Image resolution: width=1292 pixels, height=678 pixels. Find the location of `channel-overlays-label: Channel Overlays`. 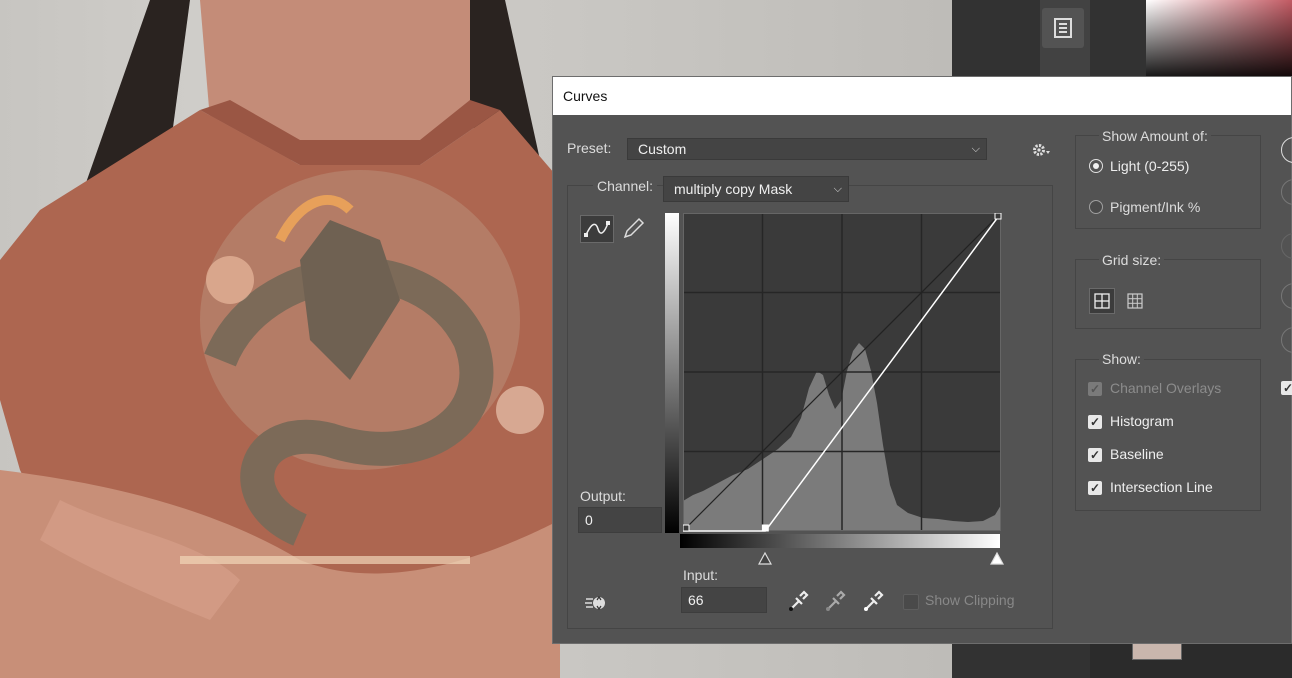

channel-overlays-label: Channel Overlays is located at coordinates (1166, 388).